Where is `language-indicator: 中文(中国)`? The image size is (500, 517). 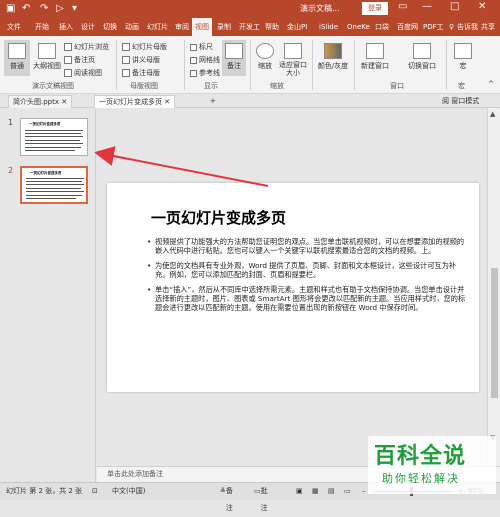 language-indicator: 中文(中国) is located at coordinates (128, 491).